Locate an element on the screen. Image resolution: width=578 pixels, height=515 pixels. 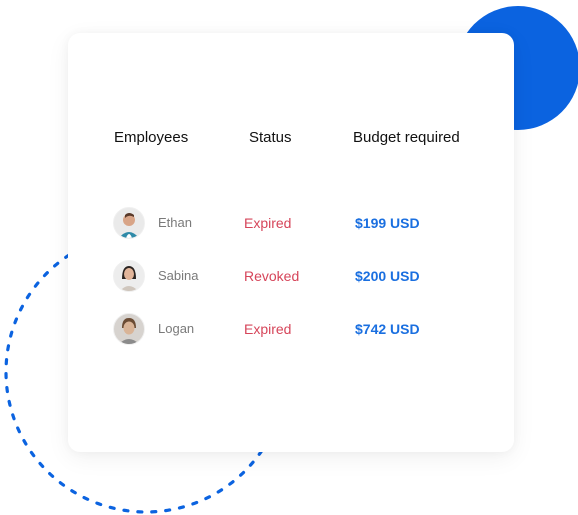
employee-name: Ethan is located at coordinates (175, 222).